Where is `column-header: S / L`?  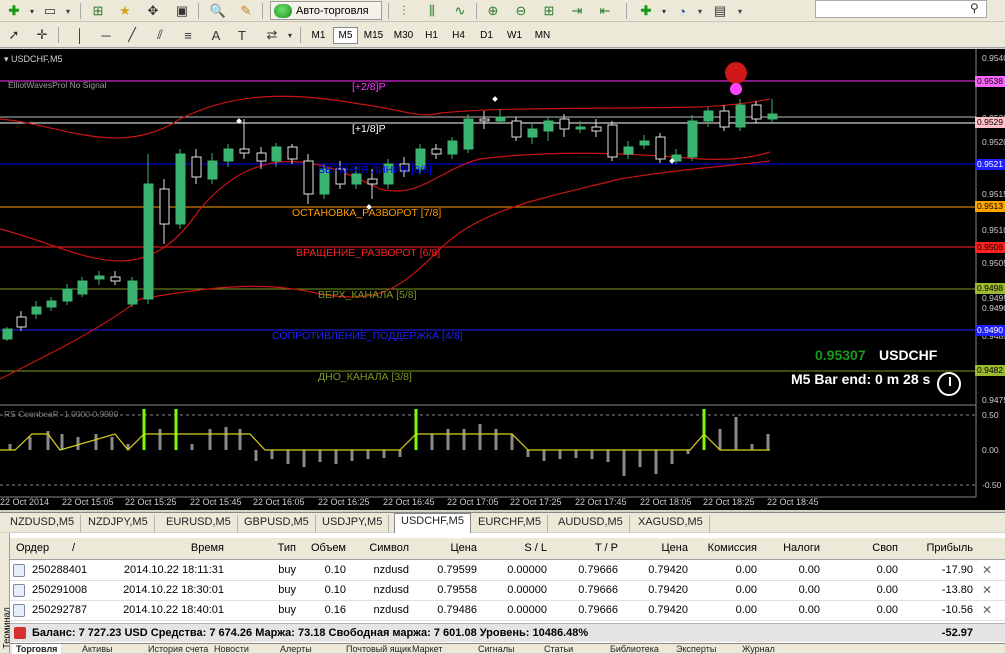 column-header: S / L is located at coordinates (518, 548).